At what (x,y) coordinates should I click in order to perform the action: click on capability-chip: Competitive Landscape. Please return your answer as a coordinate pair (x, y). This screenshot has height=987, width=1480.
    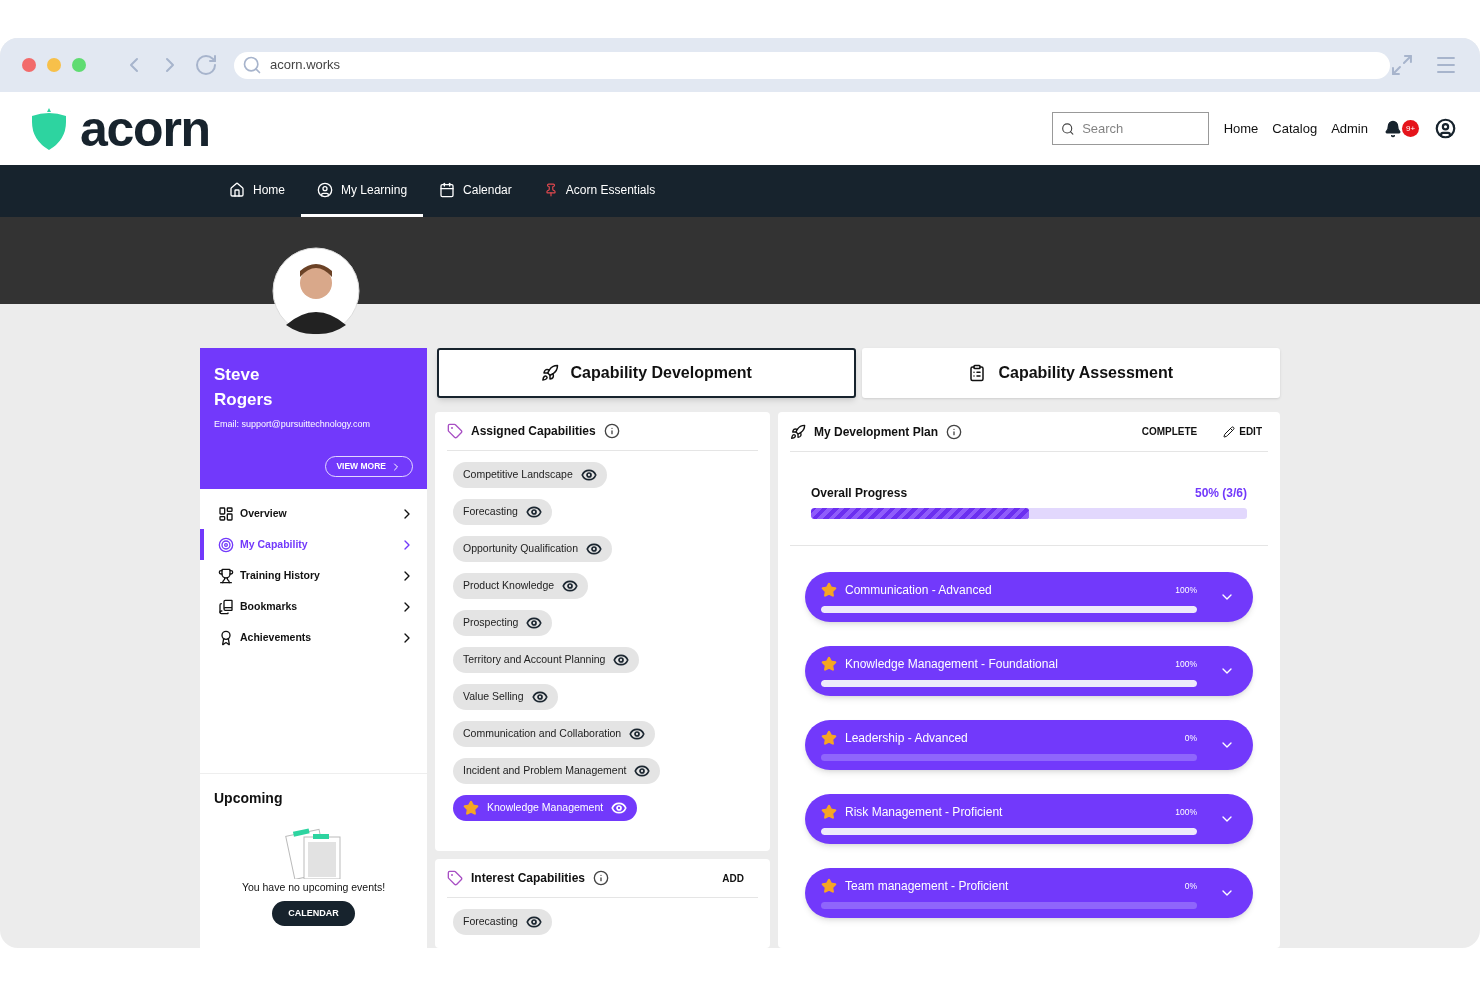
    Looking at the image, I should click on (530, 475).